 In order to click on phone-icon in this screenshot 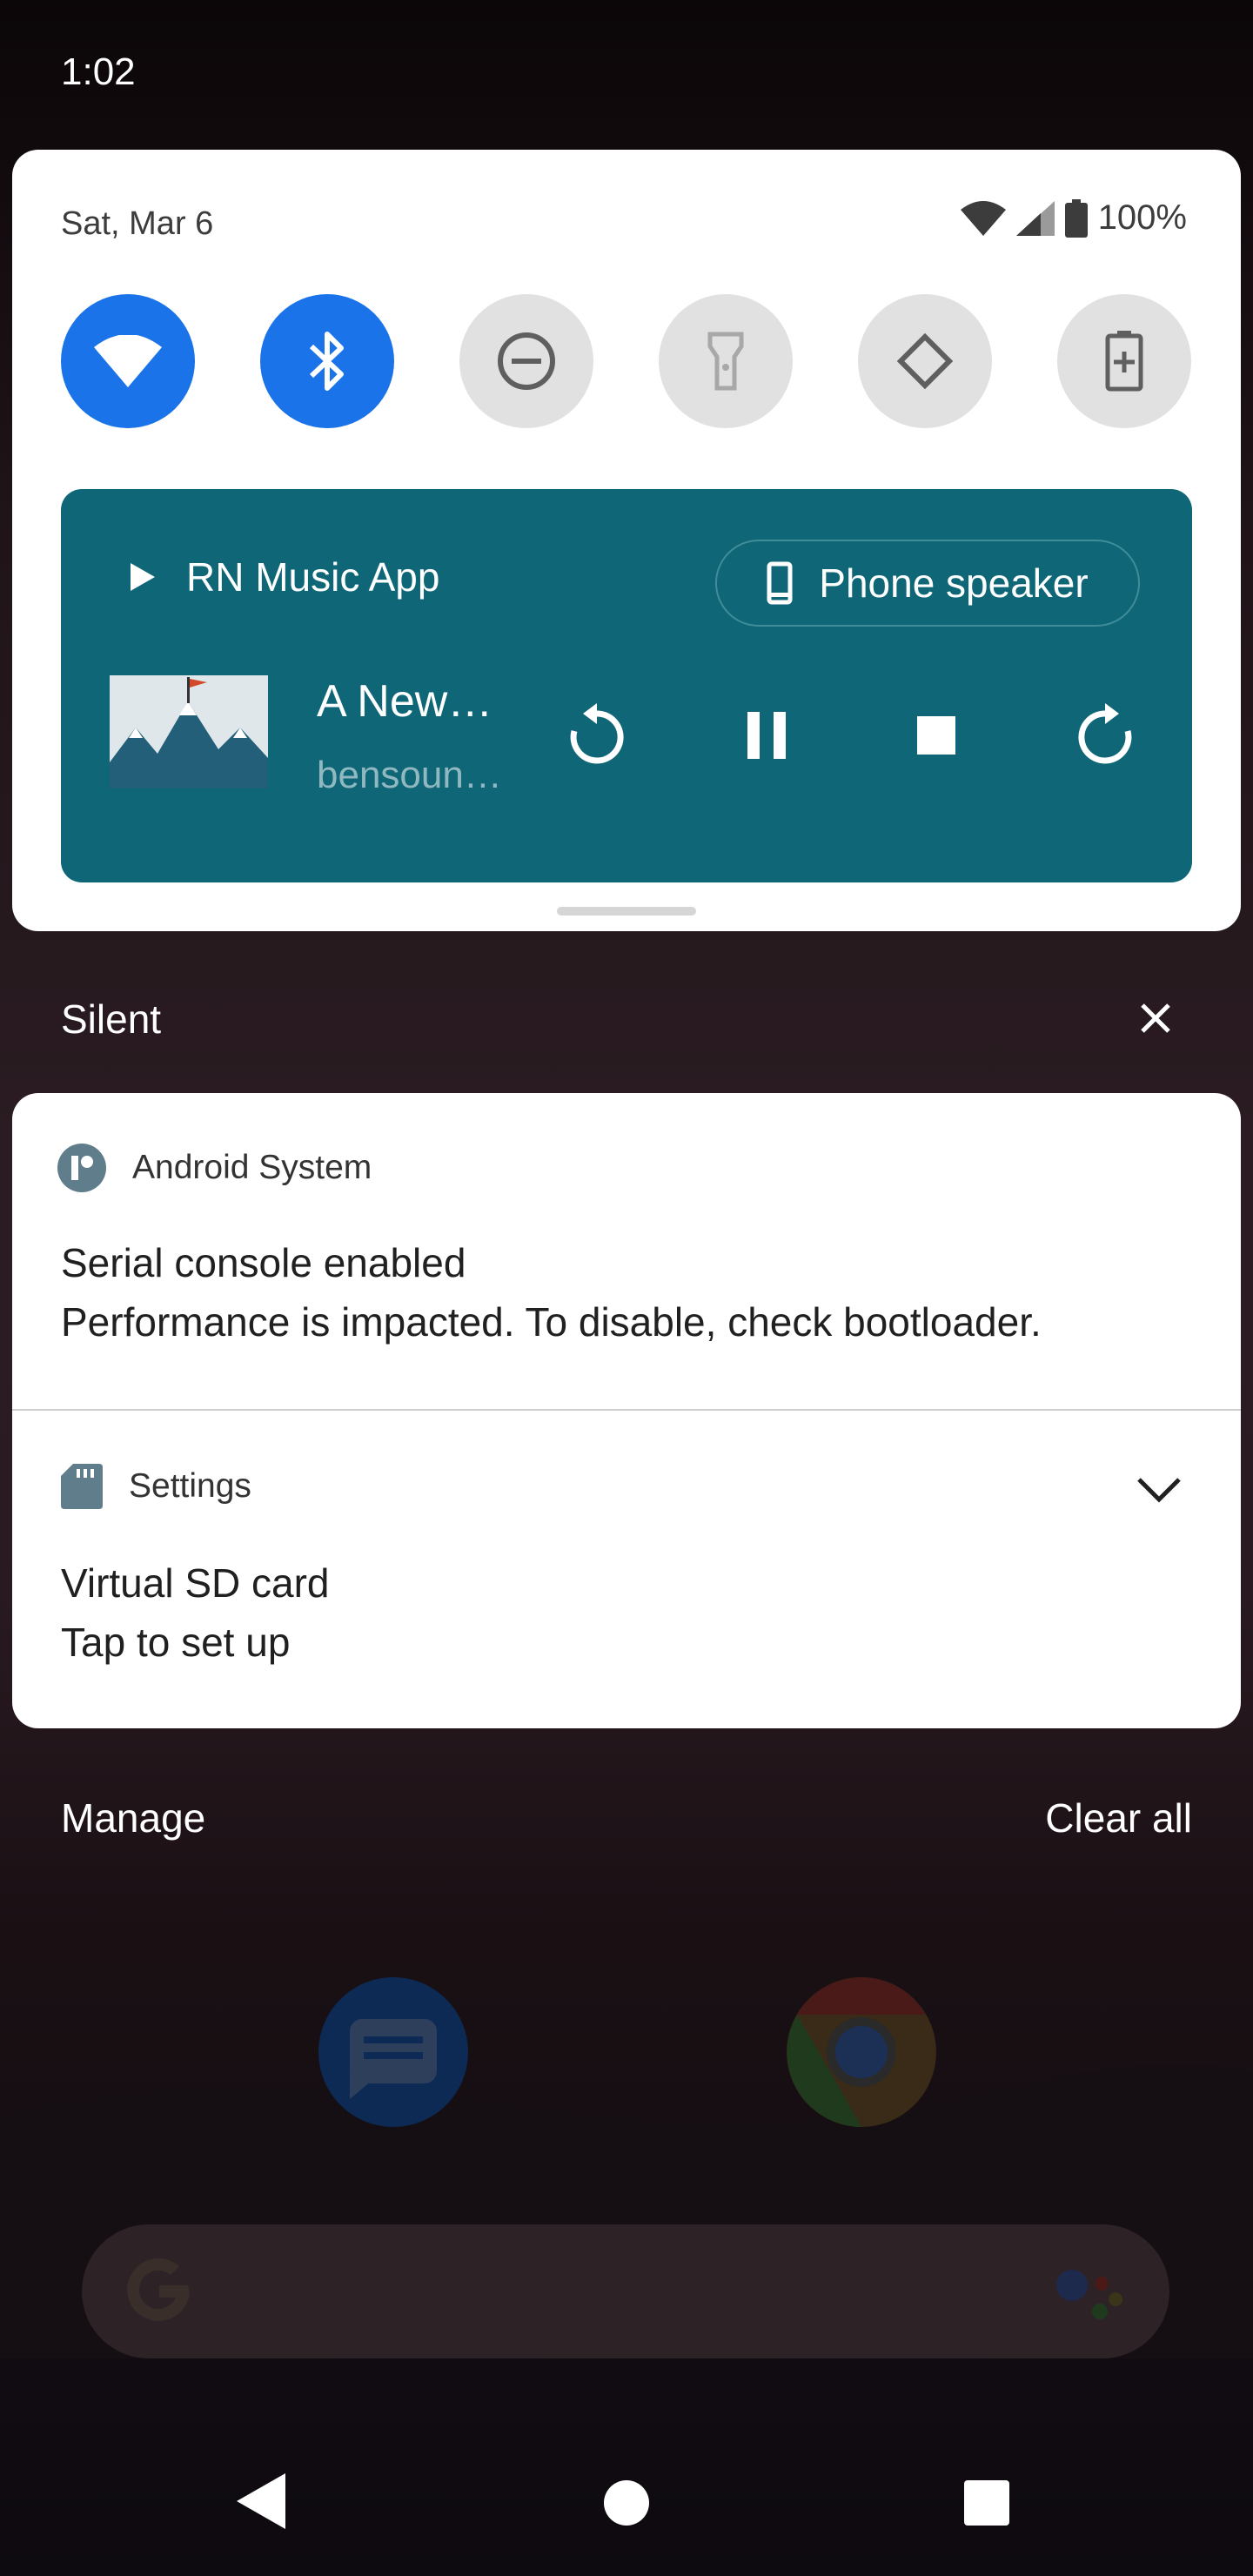, I will do `click(780, 583)`.